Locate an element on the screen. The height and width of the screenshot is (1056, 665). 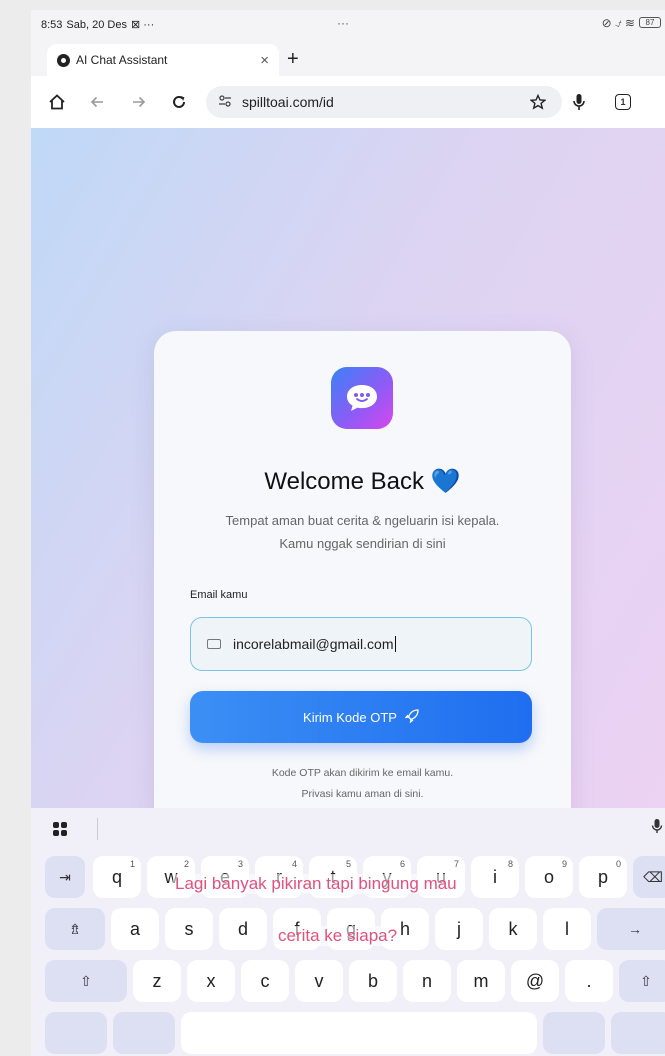
text-cursor is located at coordinates (395, 644).